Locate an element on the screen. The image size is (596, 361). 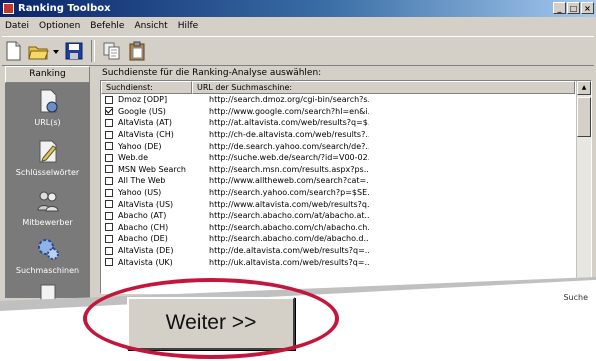
toolbar is located at coordinates (298, 51).